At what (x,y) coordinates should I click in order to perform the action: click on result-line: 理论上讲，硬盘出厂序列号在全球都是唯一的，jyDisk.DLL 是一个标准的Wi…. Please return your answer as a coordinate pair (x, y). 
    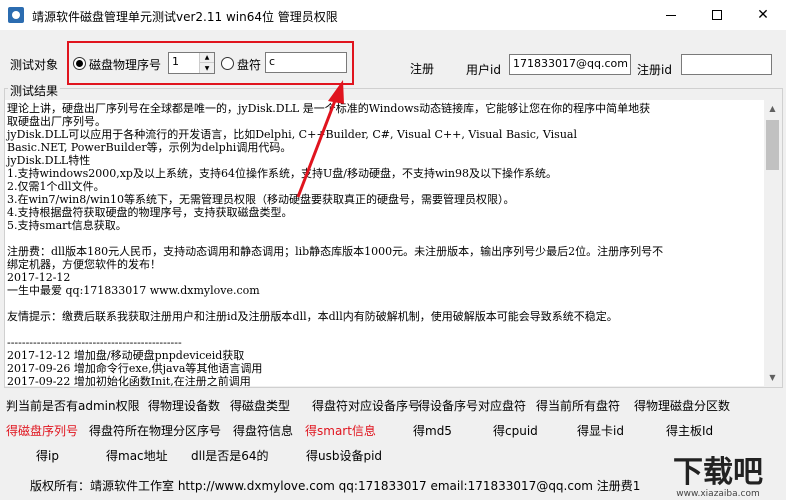
    Looking at the image, I should click on (329, 108).